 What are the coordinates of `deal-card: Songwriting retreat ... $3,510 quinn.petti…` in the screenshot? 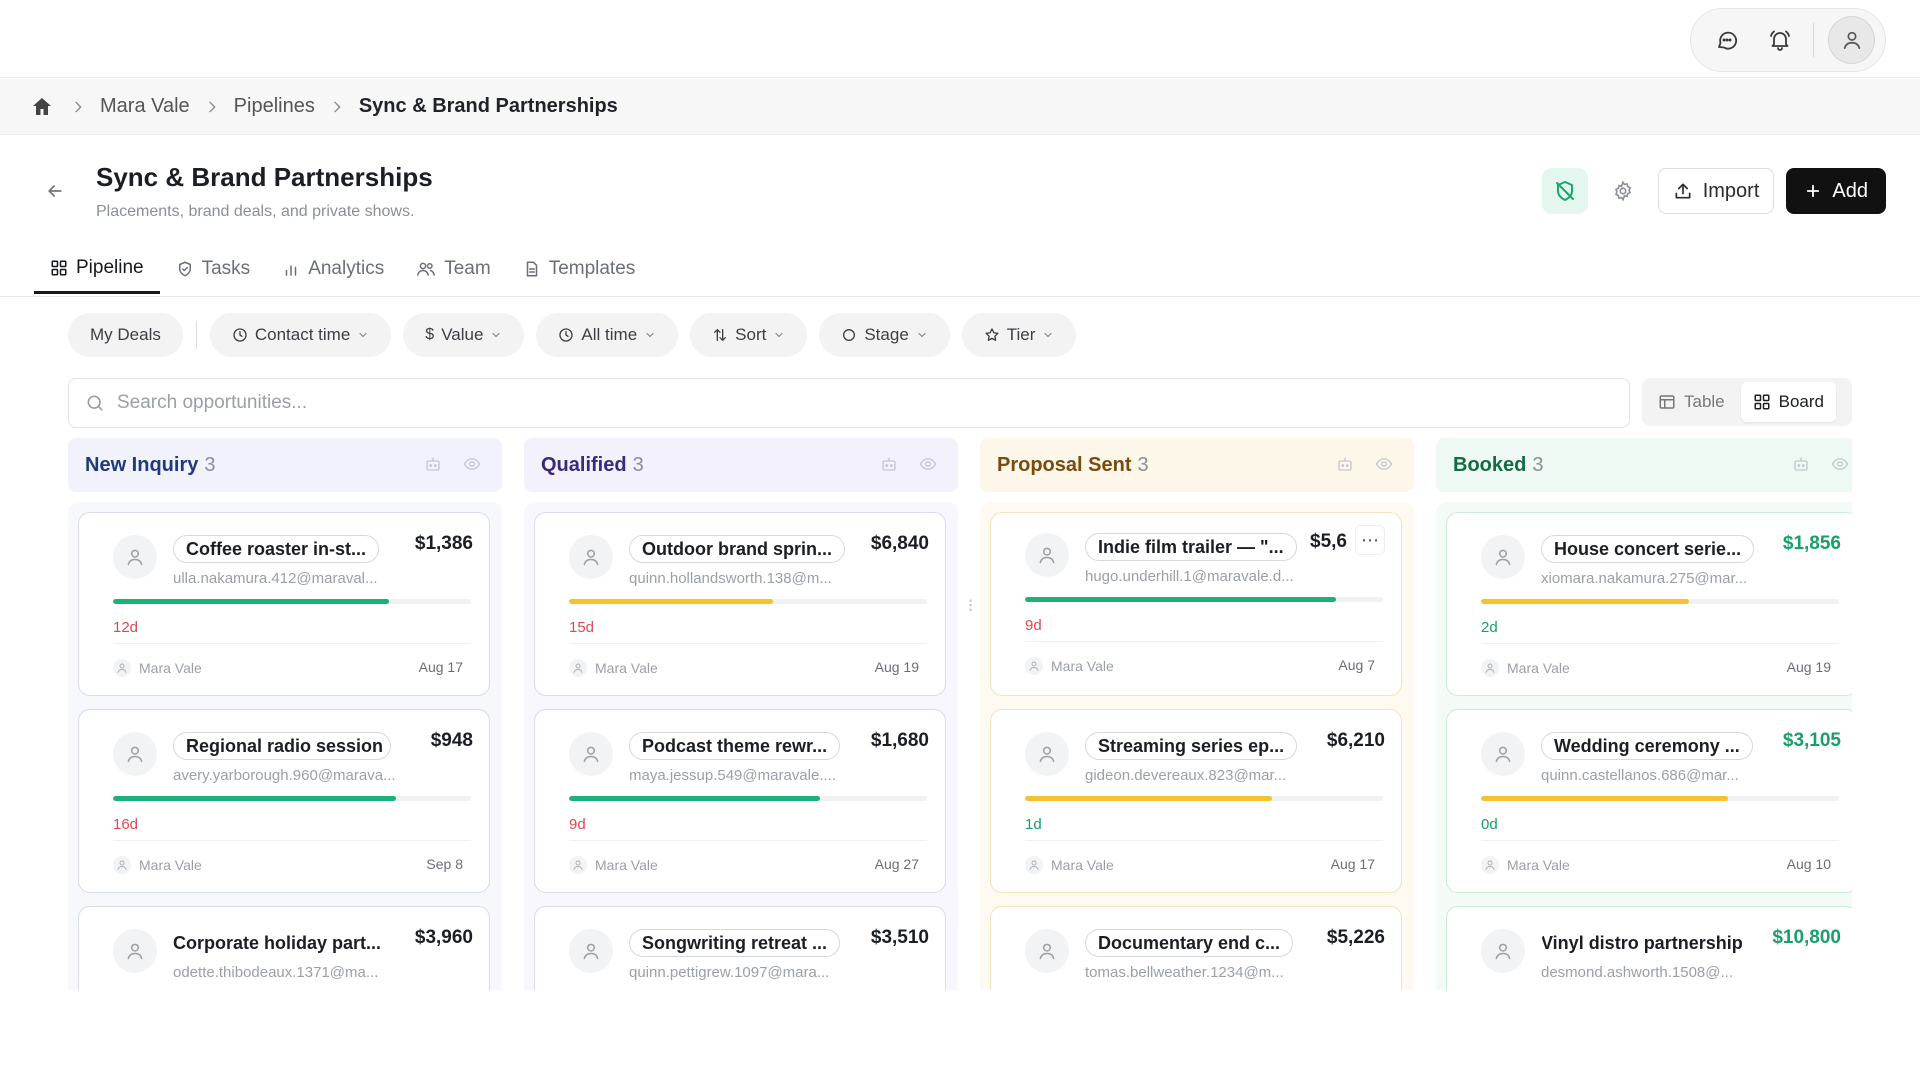 It's located at (740, 948).